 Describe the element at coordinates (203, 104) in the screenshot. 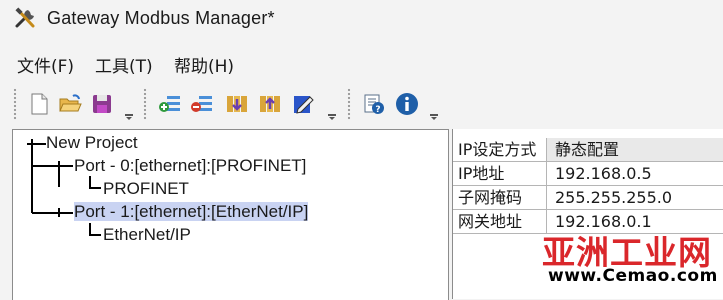

I see `remove-item-icon` at that location.